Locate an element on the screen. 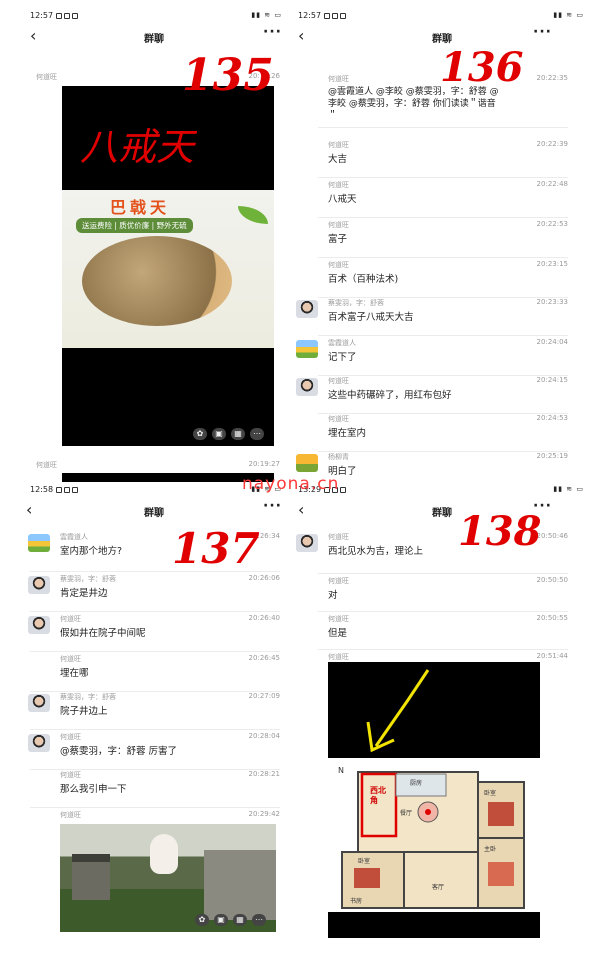  message-text: 院子井边上 is located at coordinates (84, 711).